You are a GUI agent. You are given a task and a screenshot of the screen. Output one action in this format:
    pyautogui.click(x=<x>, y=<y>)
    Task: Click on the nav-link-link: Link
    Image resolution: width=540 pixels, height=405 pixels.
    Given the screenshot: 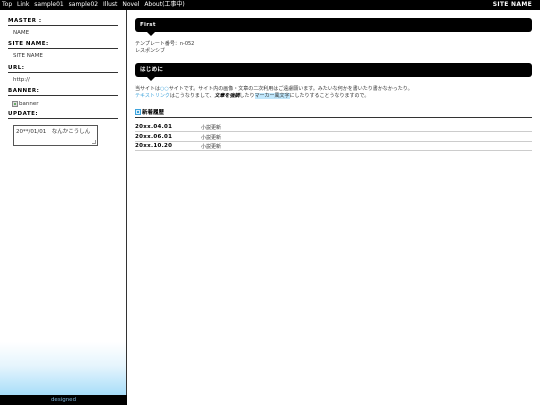 What is the action you would take?
    pyautogui.click(x=23, y=4)
    